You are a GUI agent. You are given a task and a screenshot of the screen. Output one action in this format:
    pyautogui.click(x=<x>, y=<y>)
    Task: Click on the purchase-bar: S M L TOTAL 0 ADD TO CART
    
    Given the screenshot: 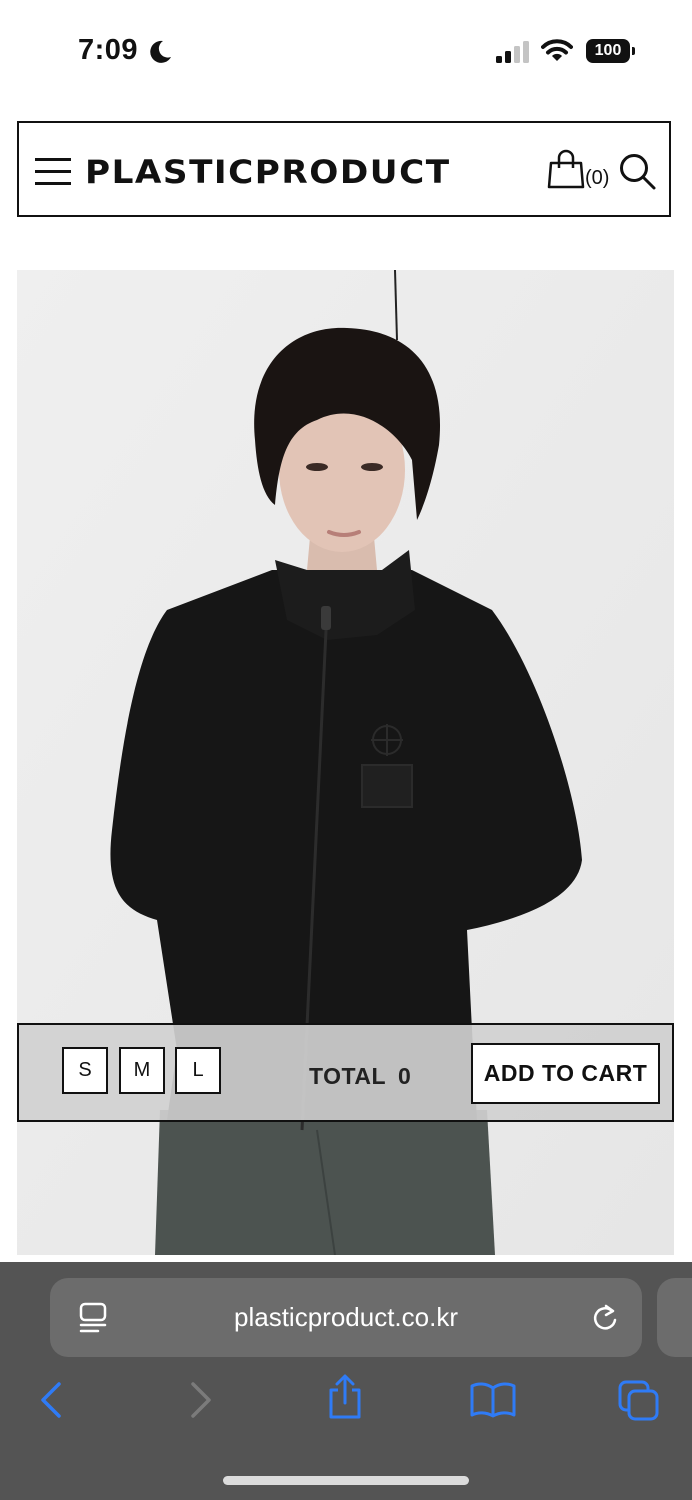 What is the action you would take?
    pyautogui.click(x=345, y=1072)
    